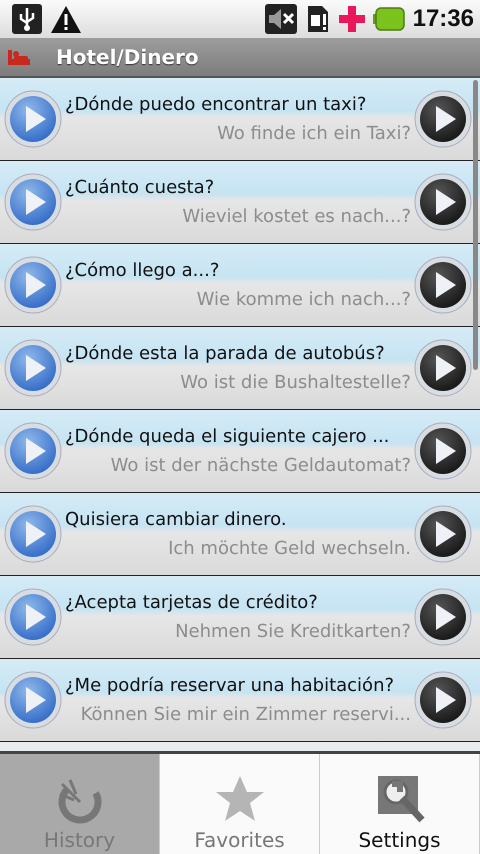  What do you see at coordinates (140, 187) in the screenshot?
I see `phrase-text: ¿Cuánto cuesta?` at bounding box center [140, 187].